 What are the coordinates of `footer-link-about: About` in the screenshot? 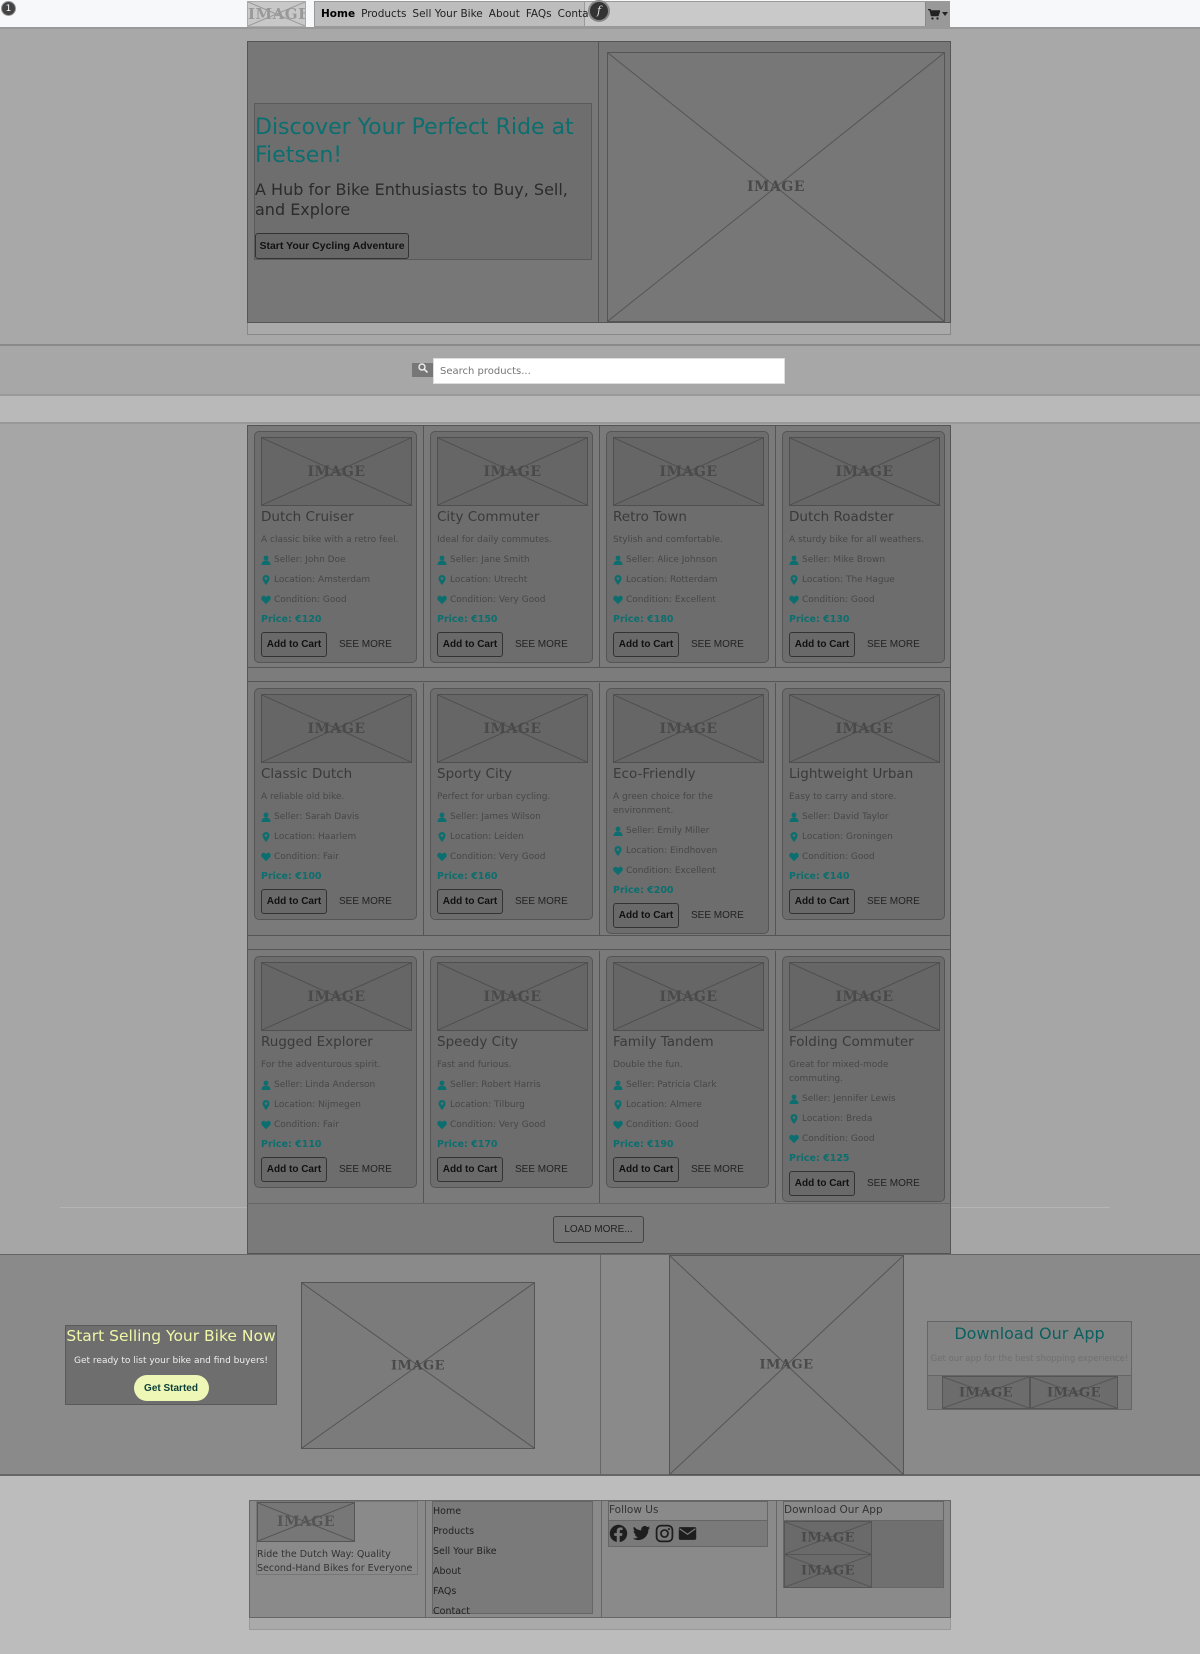 It's located at (512, 1572).